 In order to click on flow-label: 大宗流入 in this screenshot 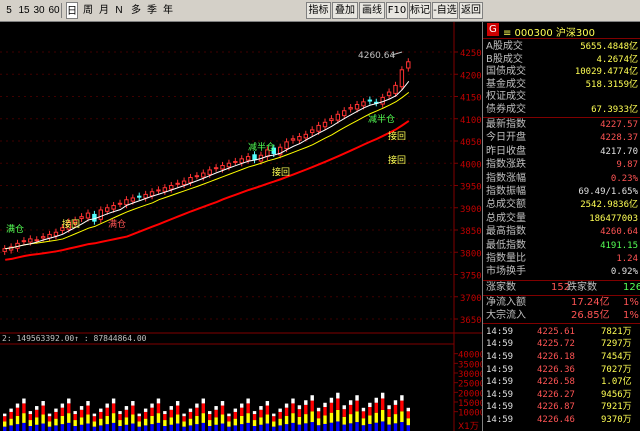, I will do `click(506, 315)`.